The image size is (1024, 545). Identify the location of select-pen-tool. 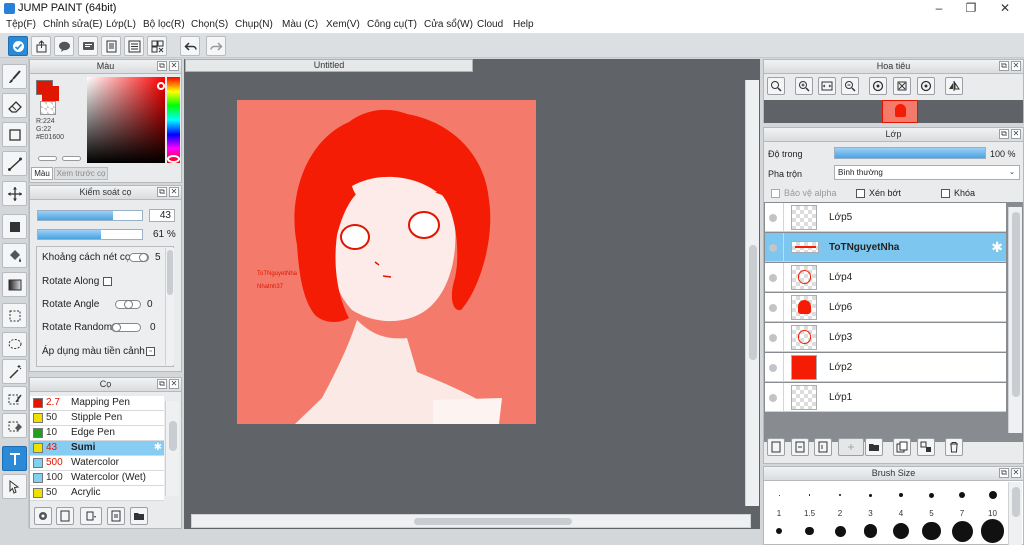
(14, 398).